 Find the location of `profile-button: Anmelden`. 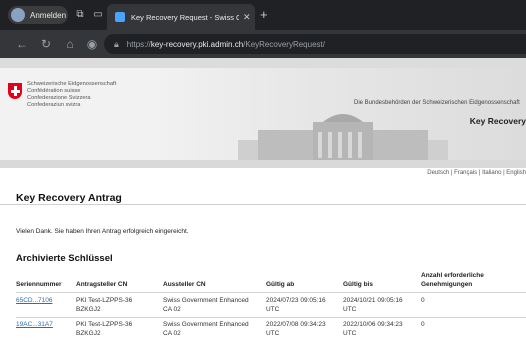

profile-button: Anmelden is located at coordinates (38, 15).